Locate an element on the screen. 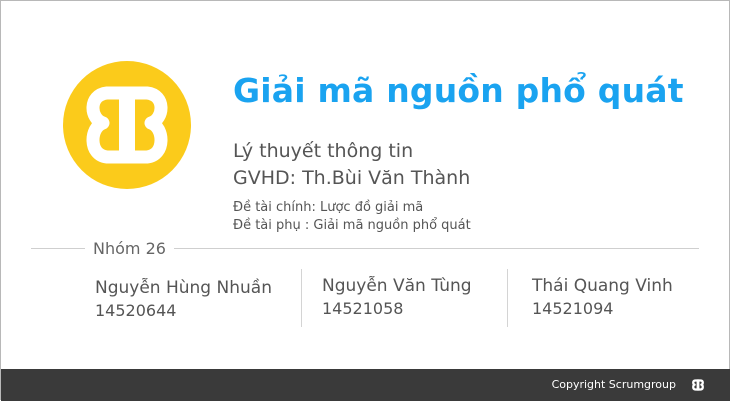  advisor-text: GVHD: Th.Bùi Văn Thành is located at coordinates (352, 178).